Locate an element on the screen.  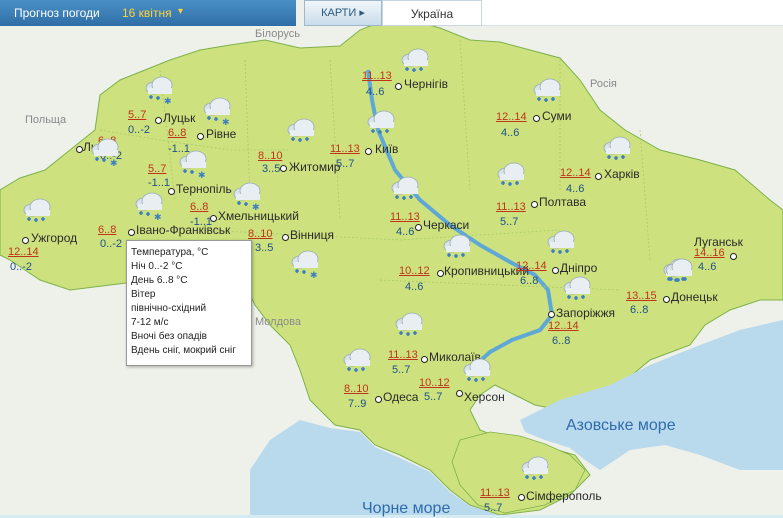
rain-cloud-icon-kherson is located at coordinates (477, 372).